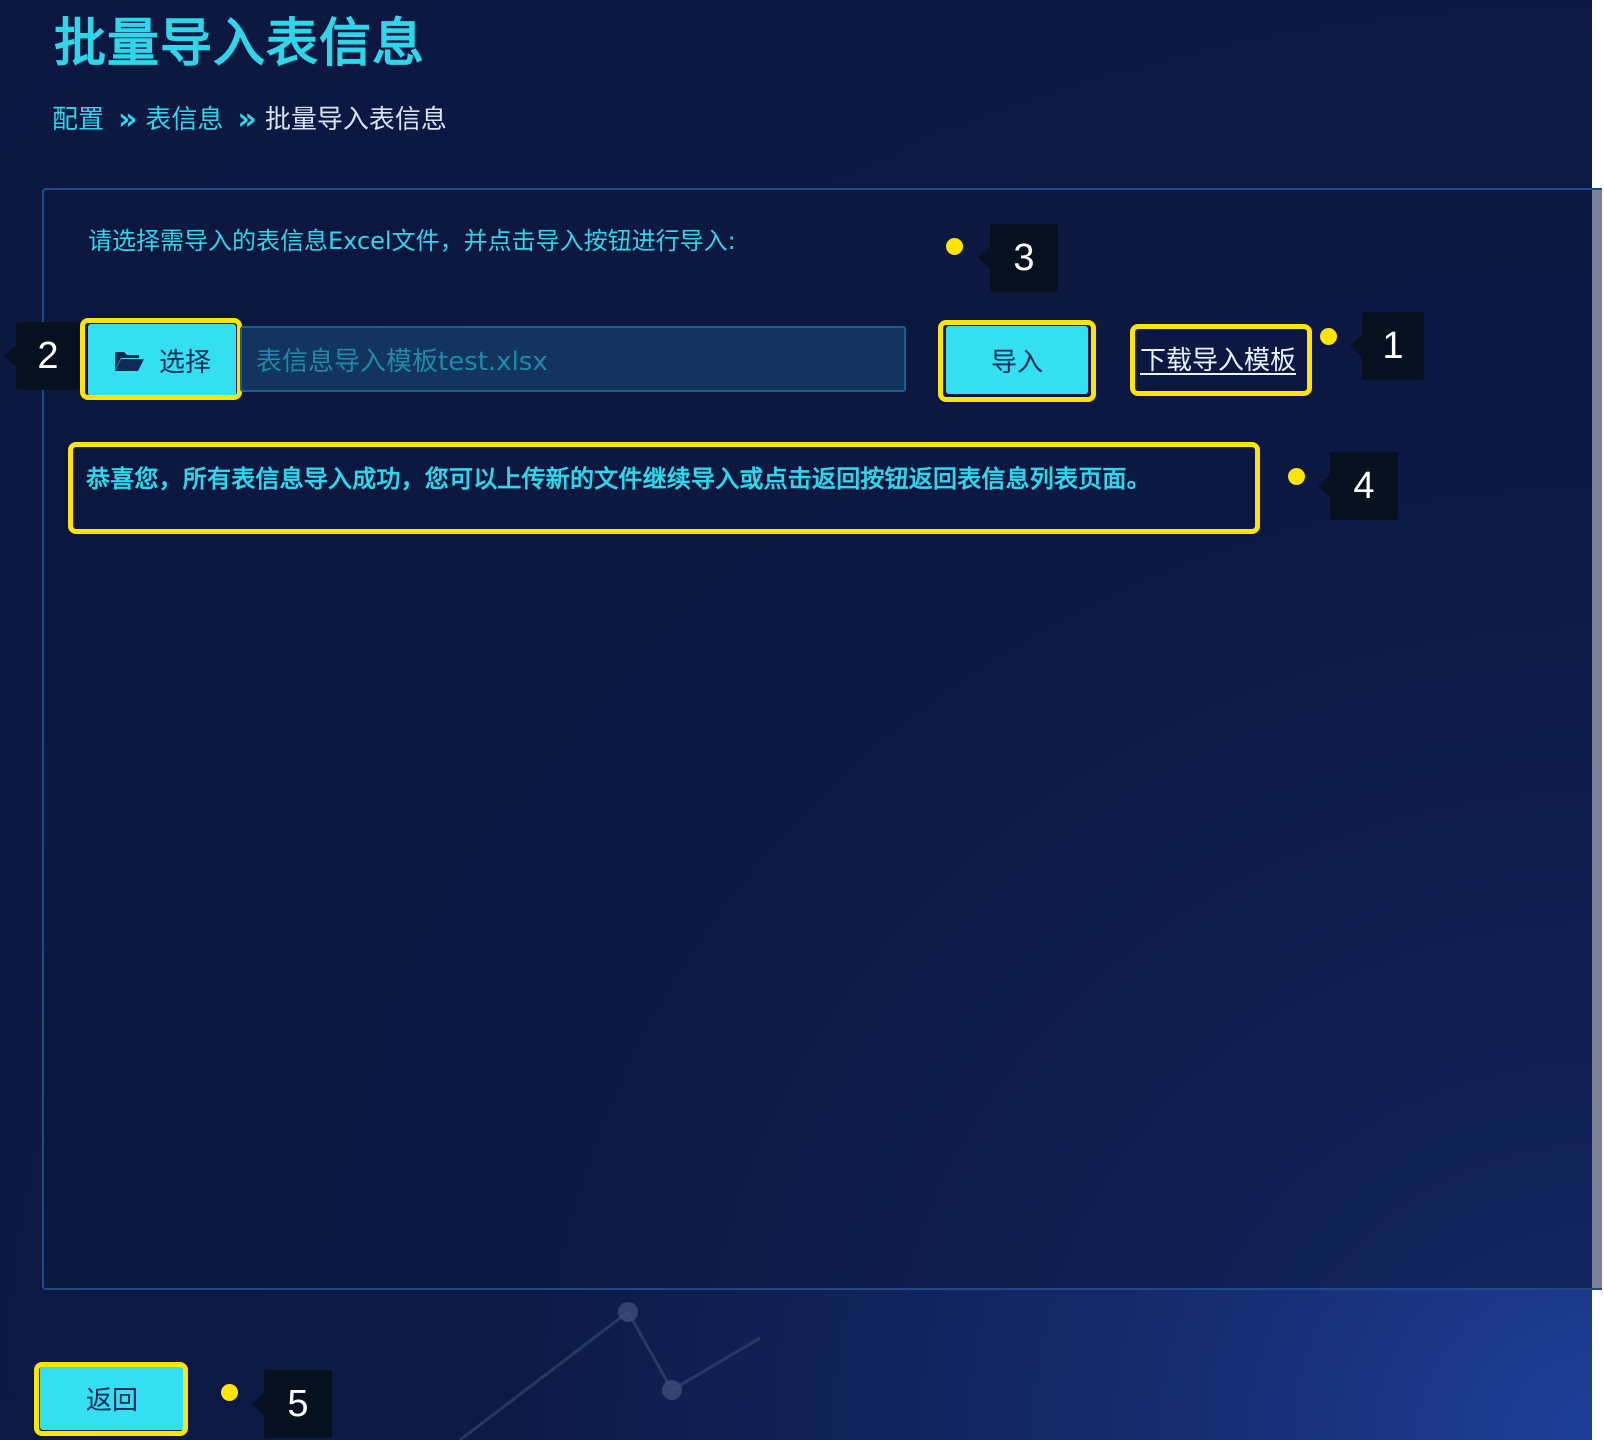  Describe the element at coordinates (111, 1399) in the screenshot. I see `callout-highlight-back` at that location.